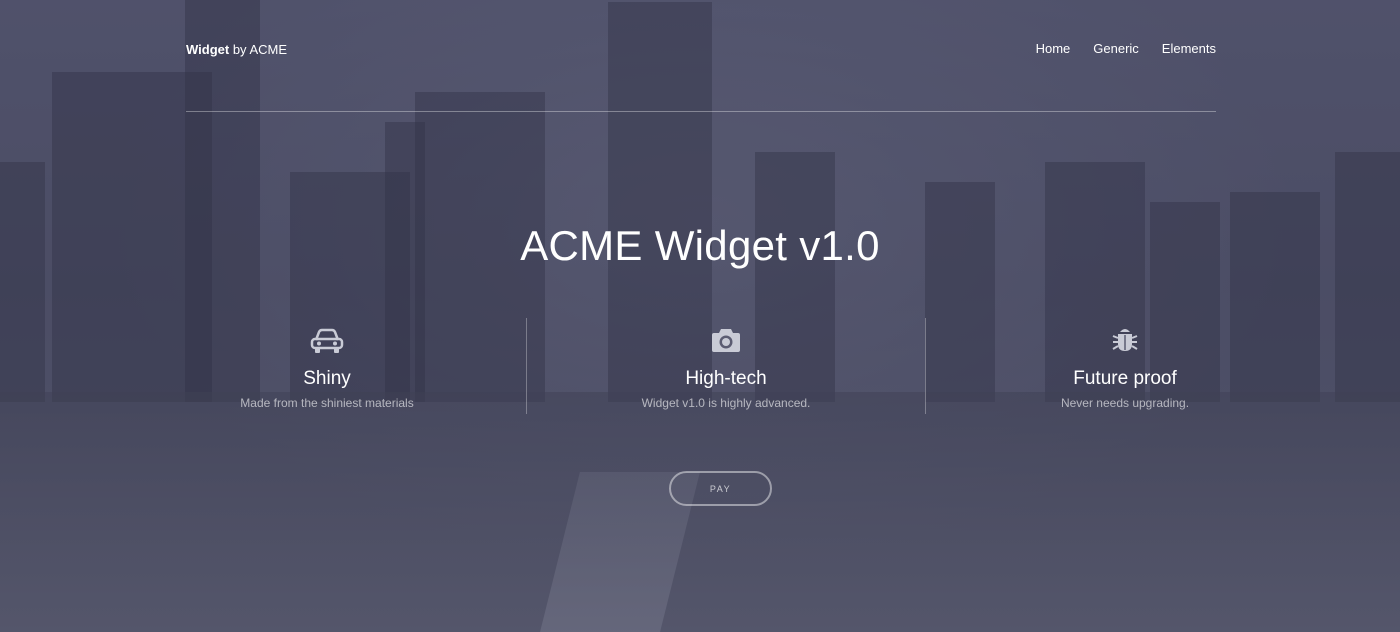 This screenshot has height=632, width=1400. What do you see at coordinates (1124, 366) in the screenshot?
I see `feature-future-proof: Future proof Never needs upgrading.` at bounding box center [1124, 366].